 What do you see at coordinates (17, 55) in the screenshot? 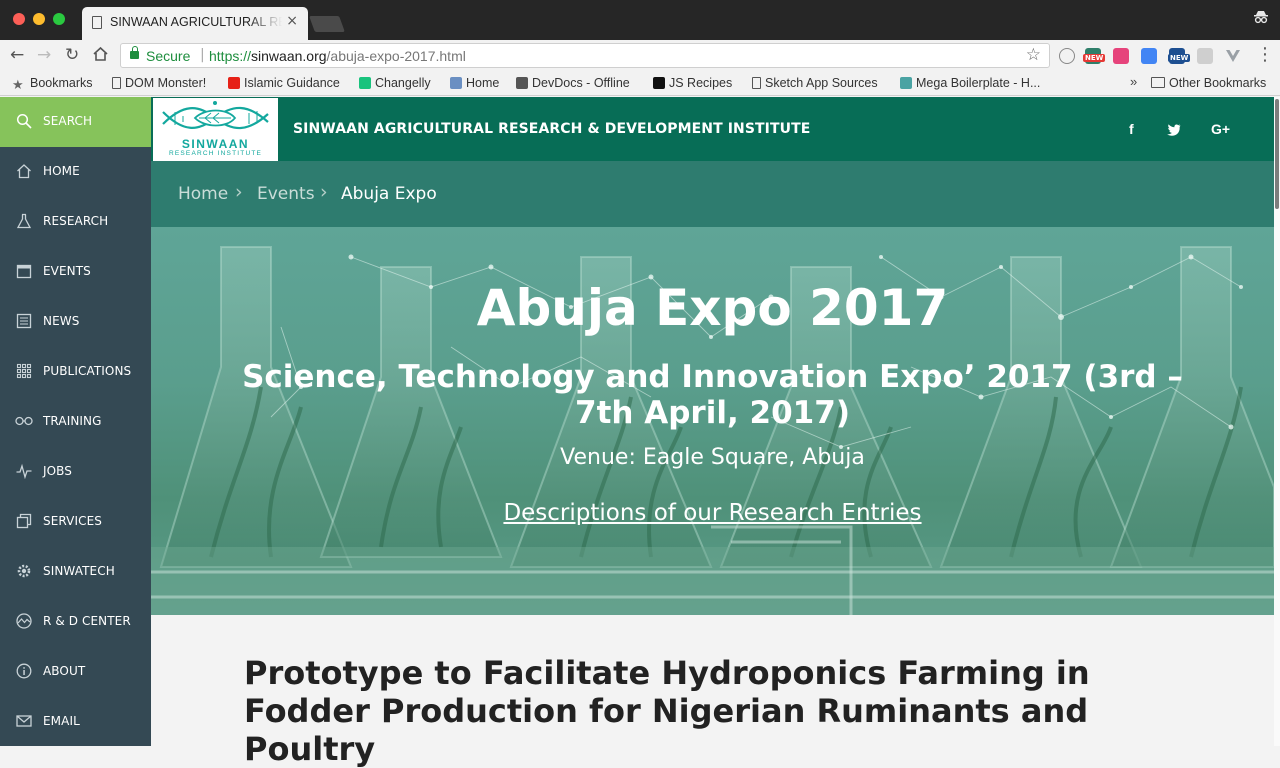
I see `back-arrow-icon: ←` at bounding box center [17, 55].